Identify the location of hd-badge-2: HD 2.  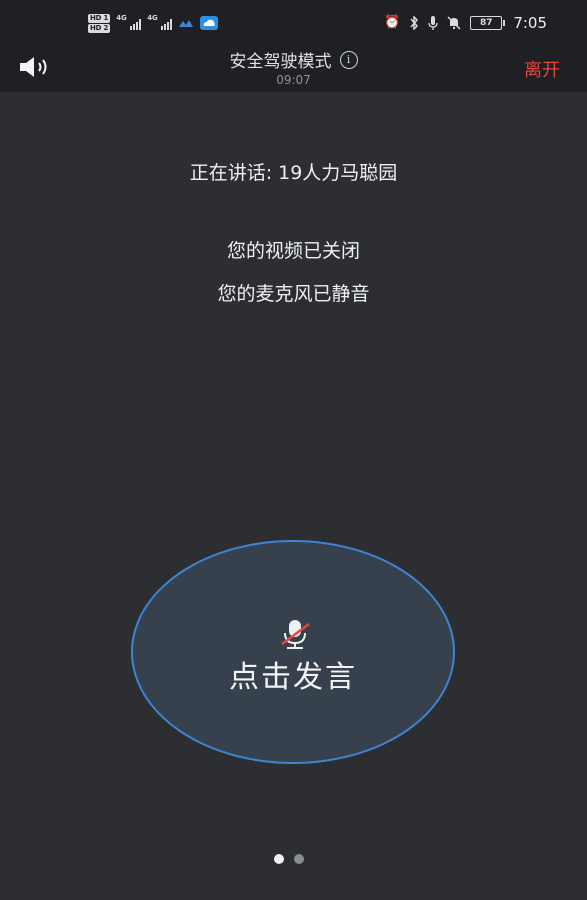
(99, 28).